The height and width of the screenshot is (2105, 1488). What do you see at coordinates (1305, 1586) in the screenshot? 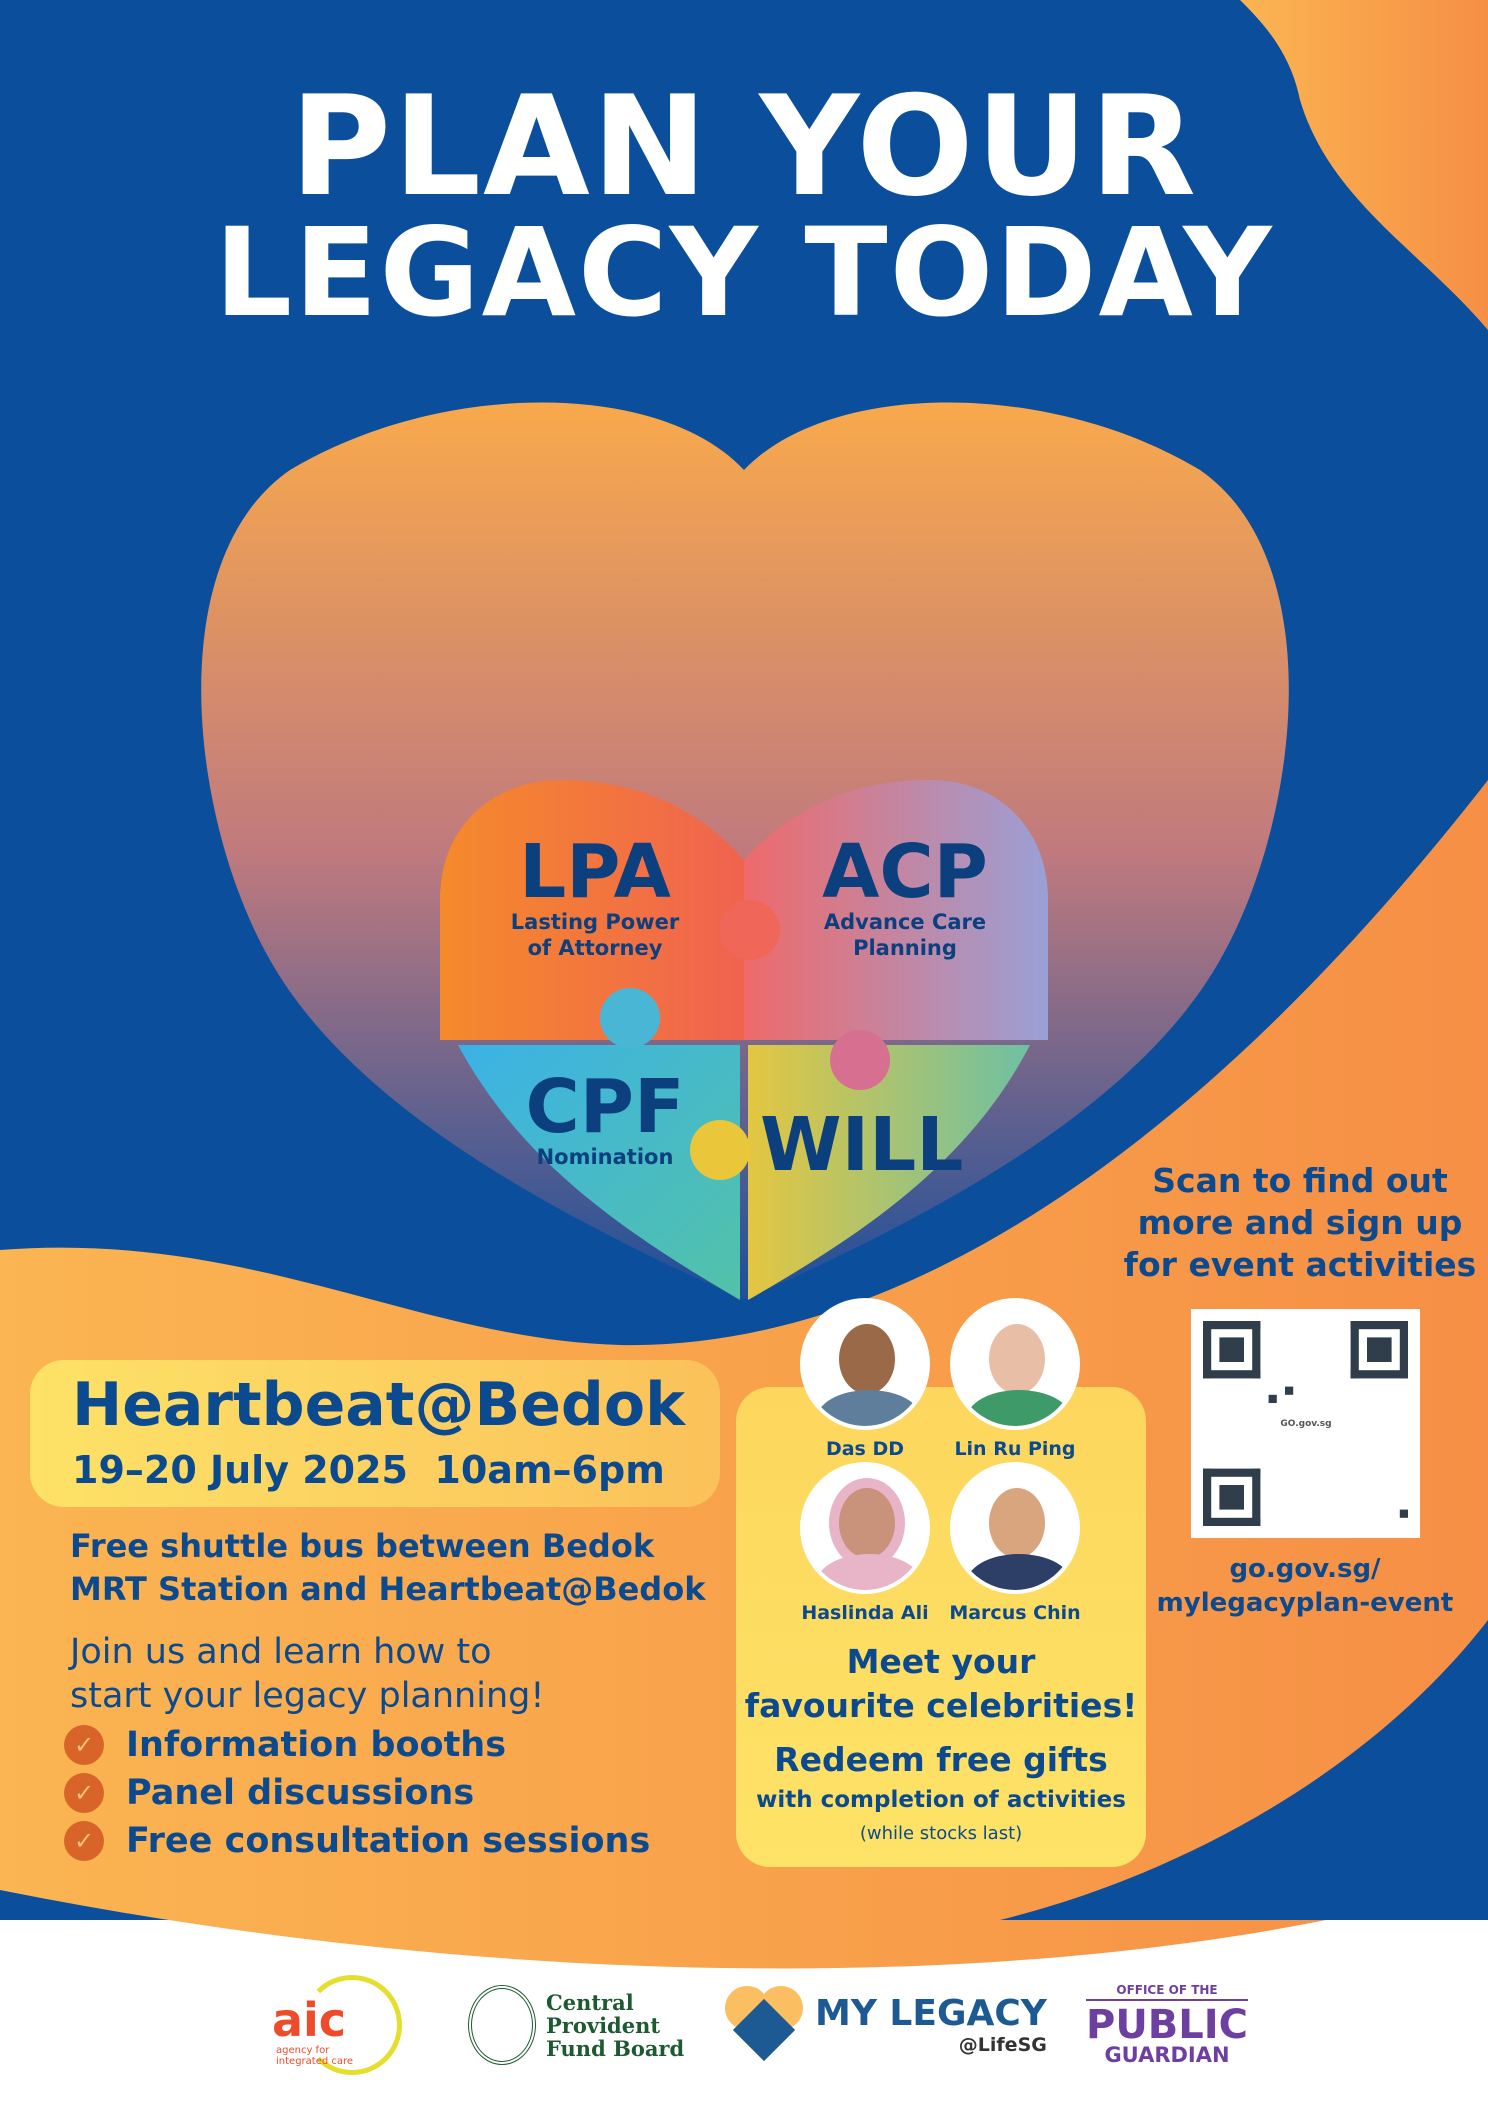
I see `event-url: go.gov.sg/mylegacyplan-event` at bounding box center [1305, 1586].